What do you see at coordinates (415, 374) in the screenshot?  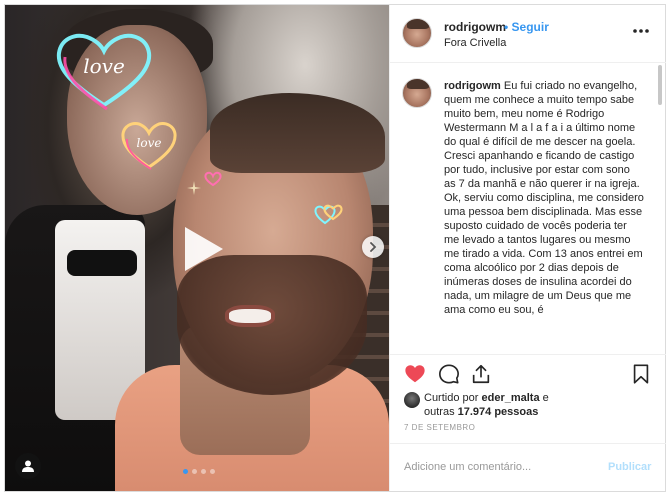 I see `heart-filled-icon` at bounding box center [415, 374].